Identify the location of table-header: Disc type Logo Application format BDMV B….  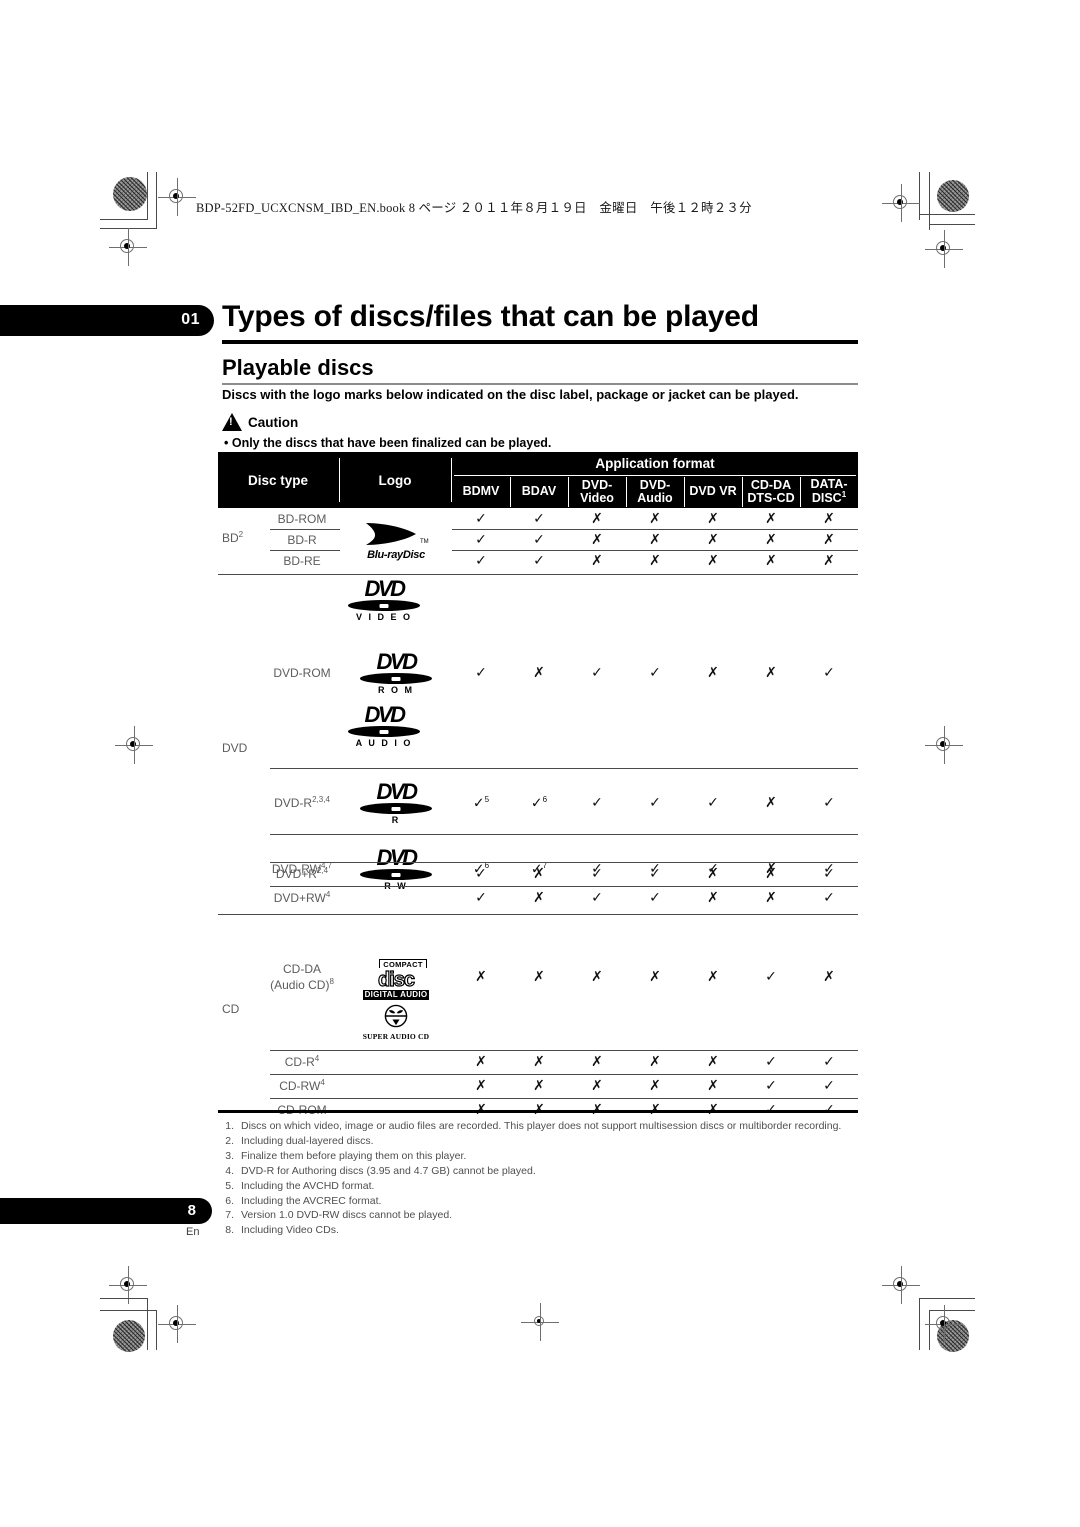
(538, 480).